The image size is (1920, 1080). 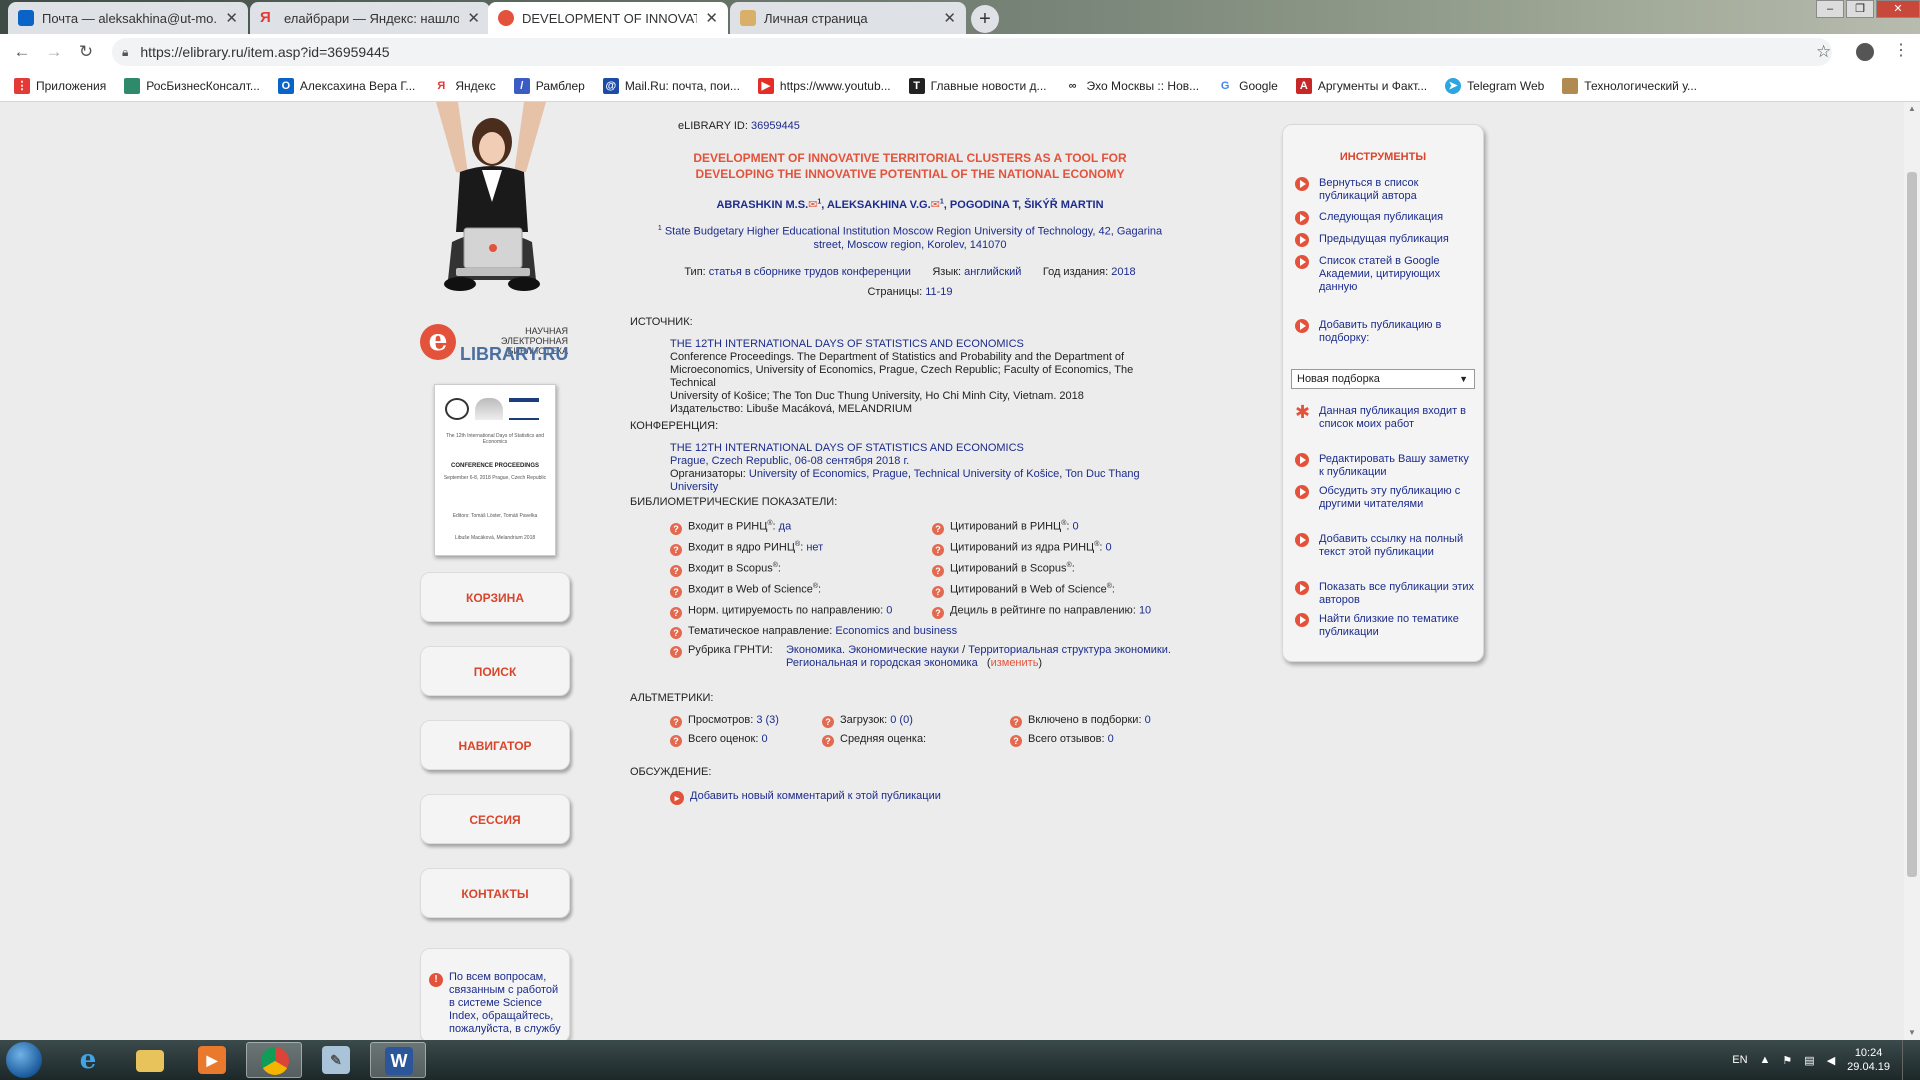 I want to click on language-indicator: EN, so click(x=1739, y=1060).